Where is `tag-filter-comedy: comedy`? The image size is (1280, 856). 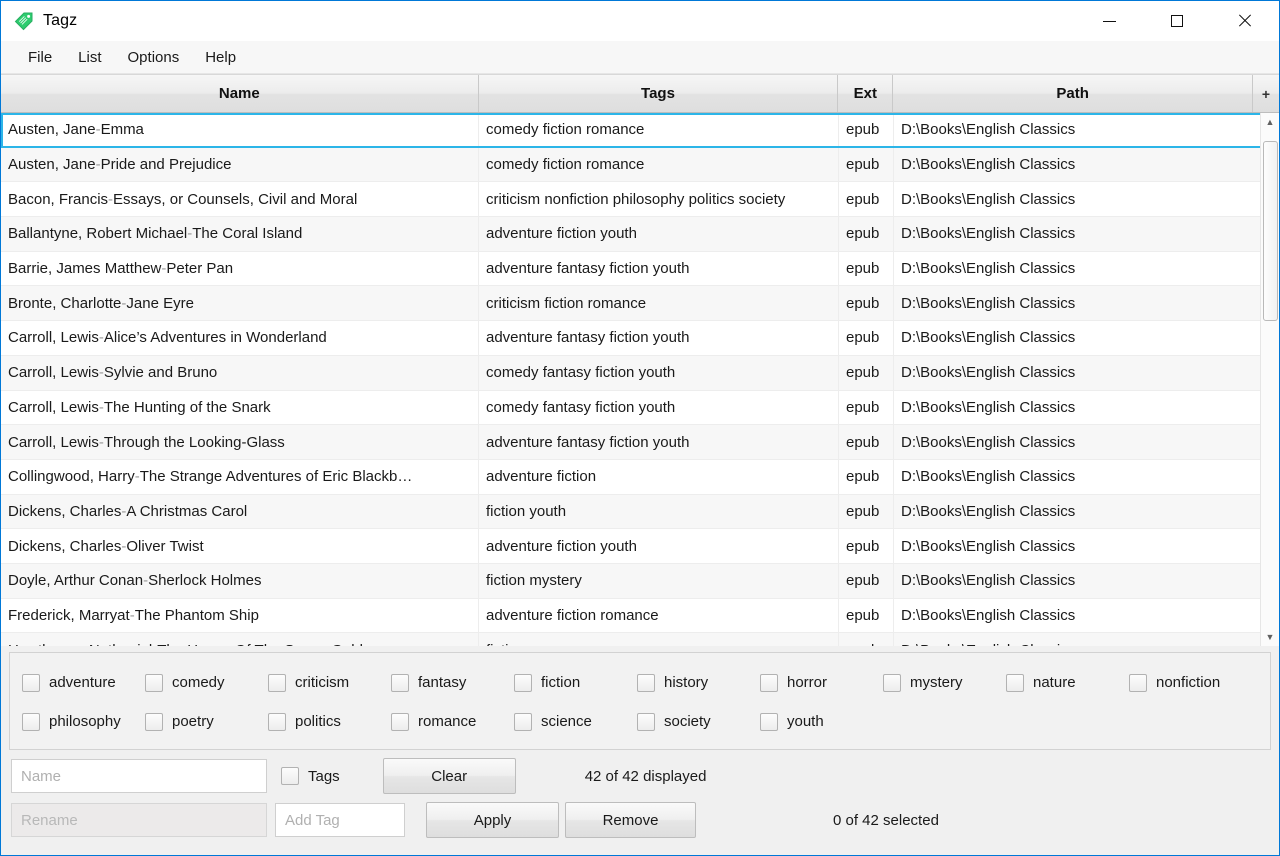 tag-filter-comedy: comedy is located at coordinates (206, 682).